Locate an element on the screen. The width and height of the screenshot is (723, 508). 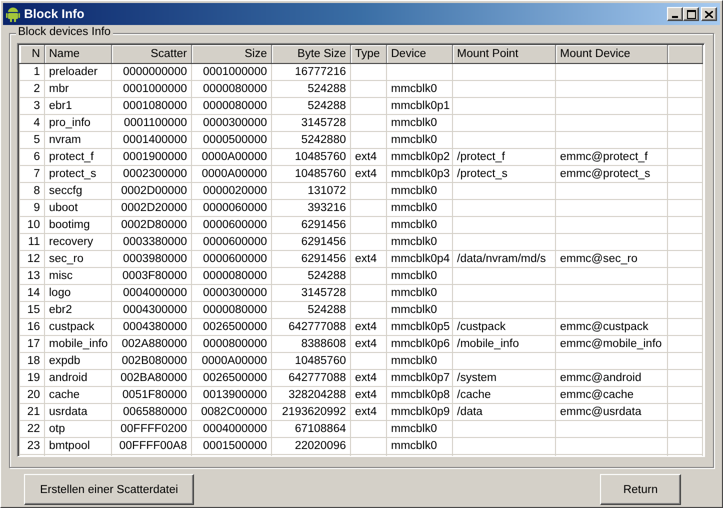
table-cell: mmcblk0p6 is located at coordinates (419, 344).